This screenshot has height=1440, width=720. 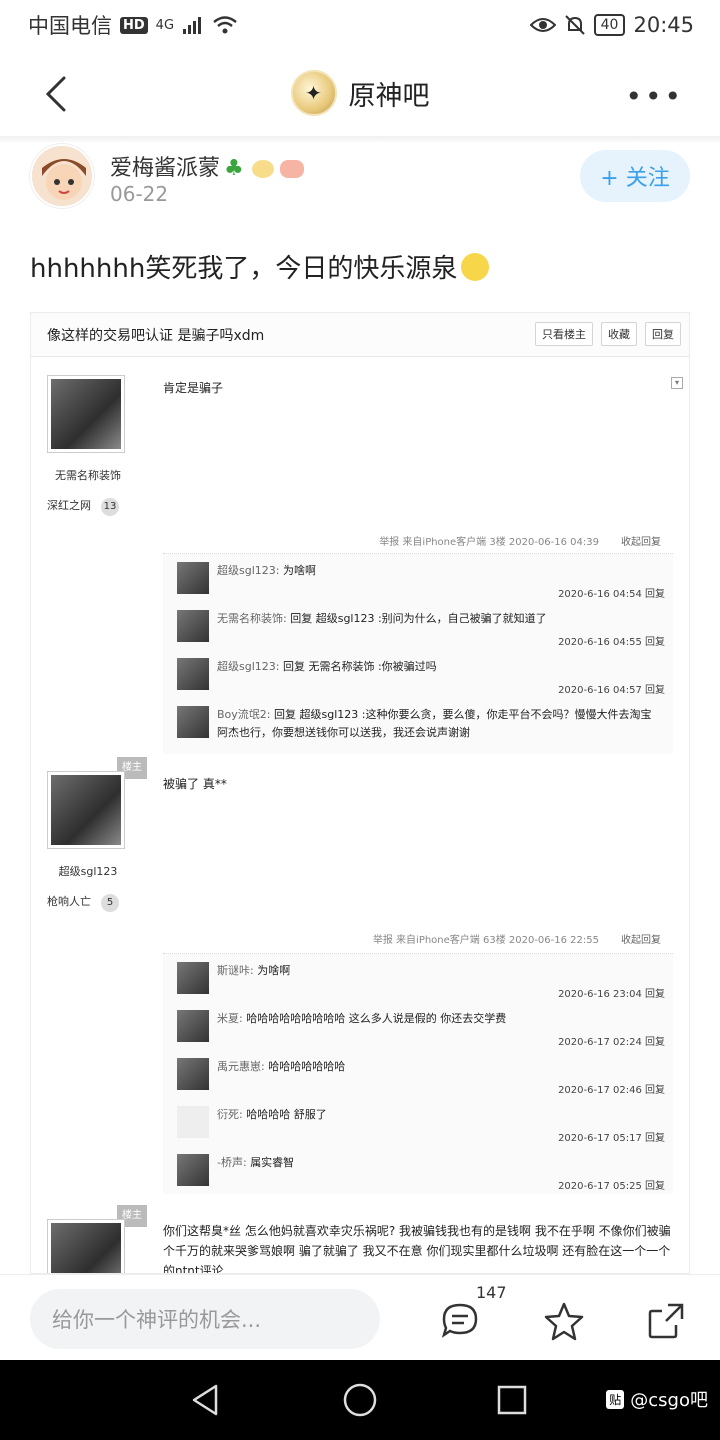 What do you see at coordinates (564, 1321) in the screenshot?
I see `star-icon` at bounding box center [564, 1321].